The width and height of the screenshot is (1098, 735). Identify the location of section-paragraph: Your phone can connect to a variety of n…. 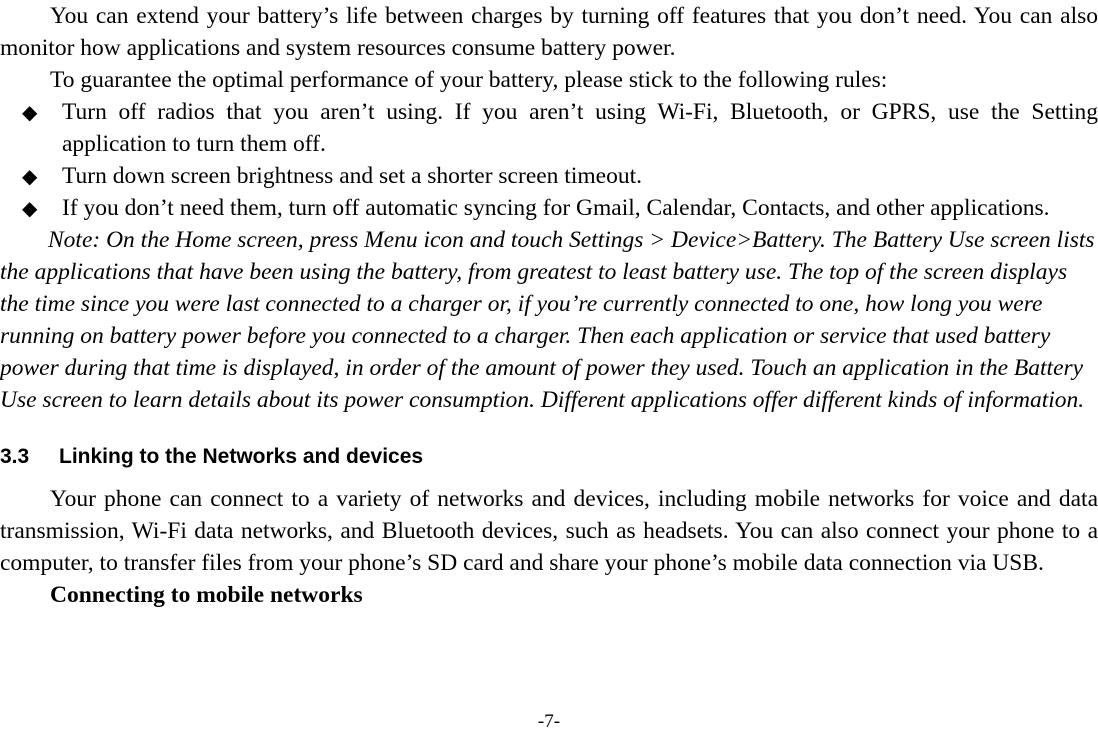
(549, 531).